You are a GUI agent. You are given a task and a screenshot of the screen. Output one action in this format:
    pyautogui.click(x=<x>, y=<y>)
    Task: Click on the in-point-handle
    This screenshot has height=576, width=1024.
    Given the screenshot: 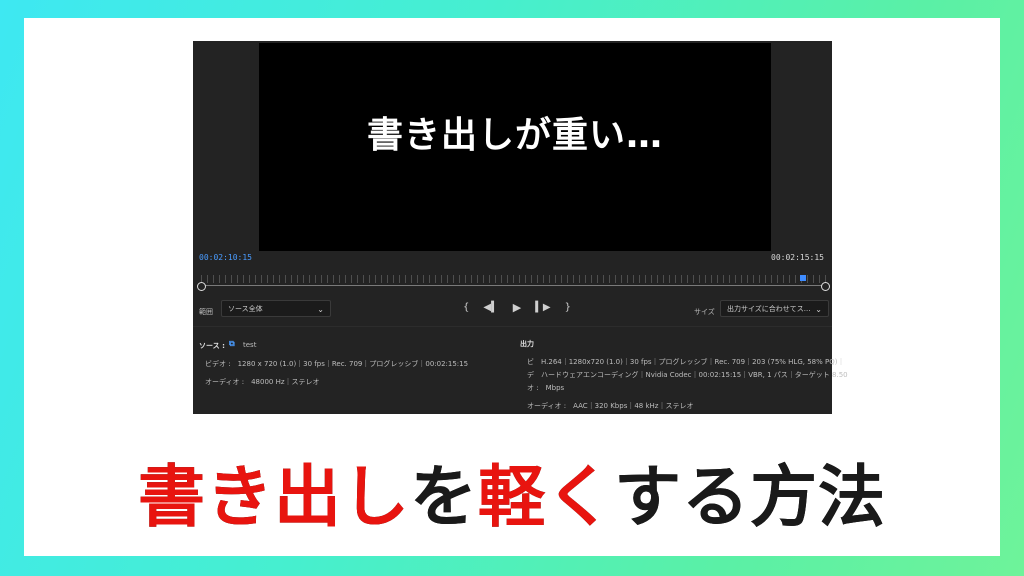 What is the action you would take?
    pyautogui.click(x=201, y=286)
    